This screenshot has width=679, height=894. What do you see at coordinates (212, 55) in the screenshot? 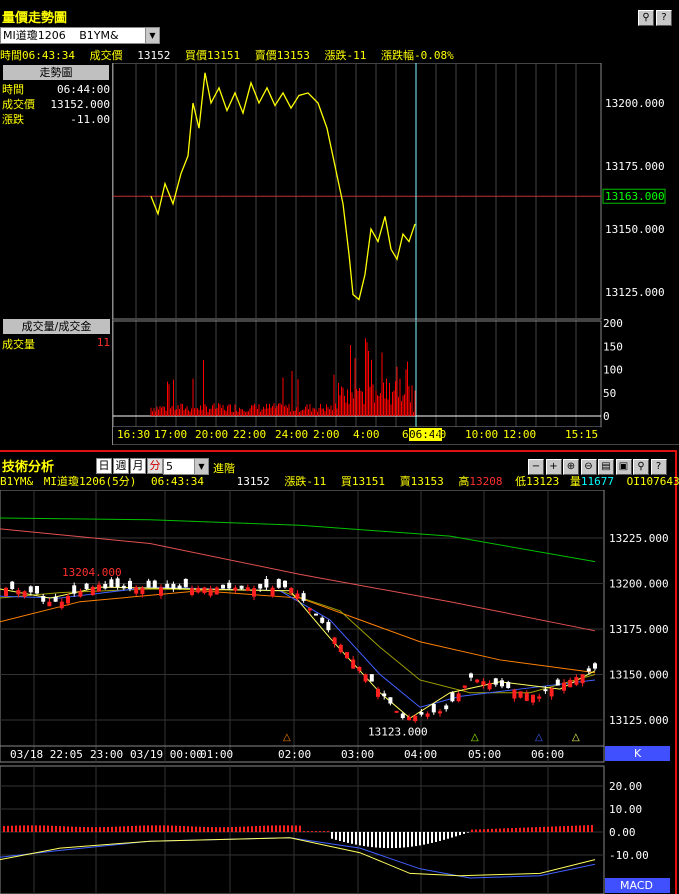
I see `quote-bid: 買價13151` at bounding box center [212, 55].